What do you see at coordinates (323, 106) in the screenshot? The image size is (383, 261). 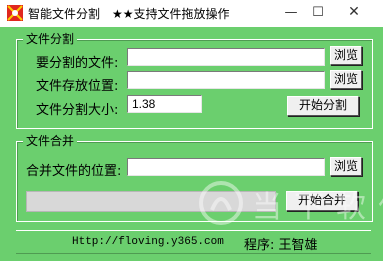 I see `start-split-button: 开始分割` at bounding box center [323, 106].